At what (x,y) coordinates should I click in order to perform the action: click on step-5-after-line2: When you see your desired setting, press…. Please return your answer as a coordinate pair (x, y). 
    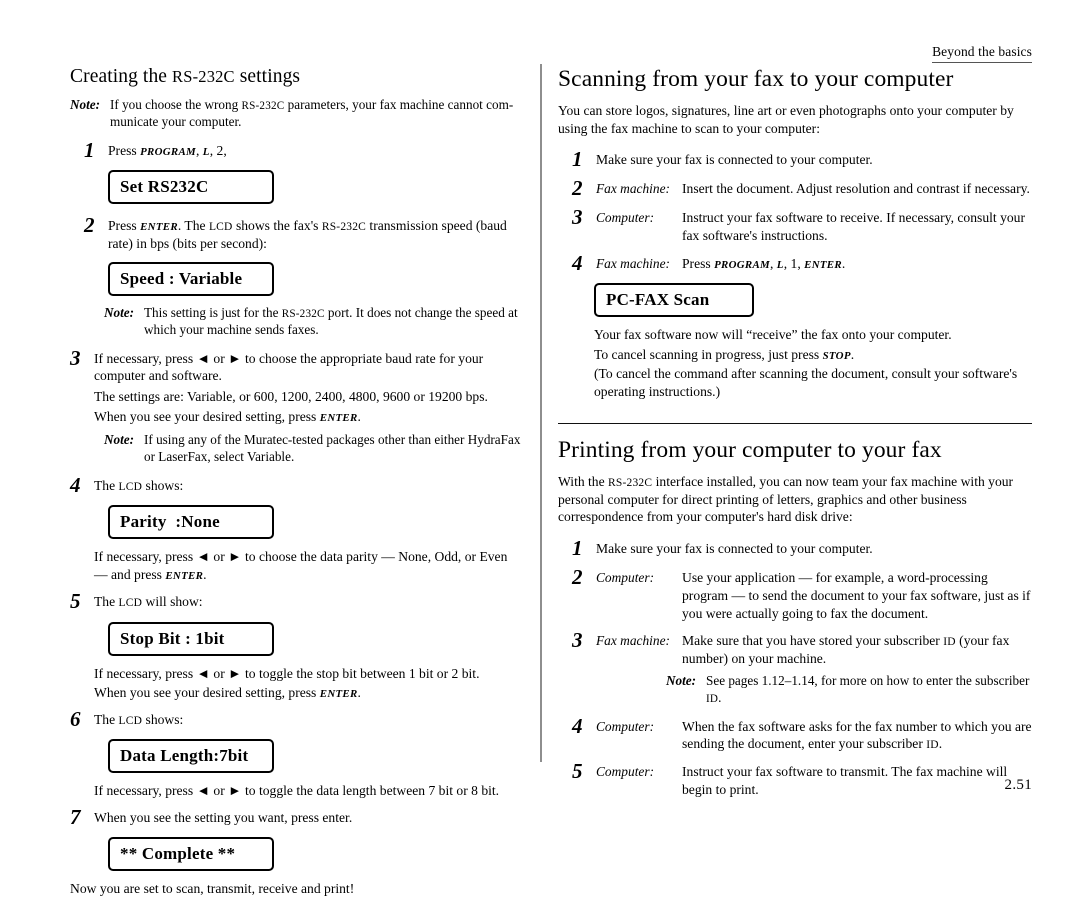
    Looking at the image, I should click on (308, 693).